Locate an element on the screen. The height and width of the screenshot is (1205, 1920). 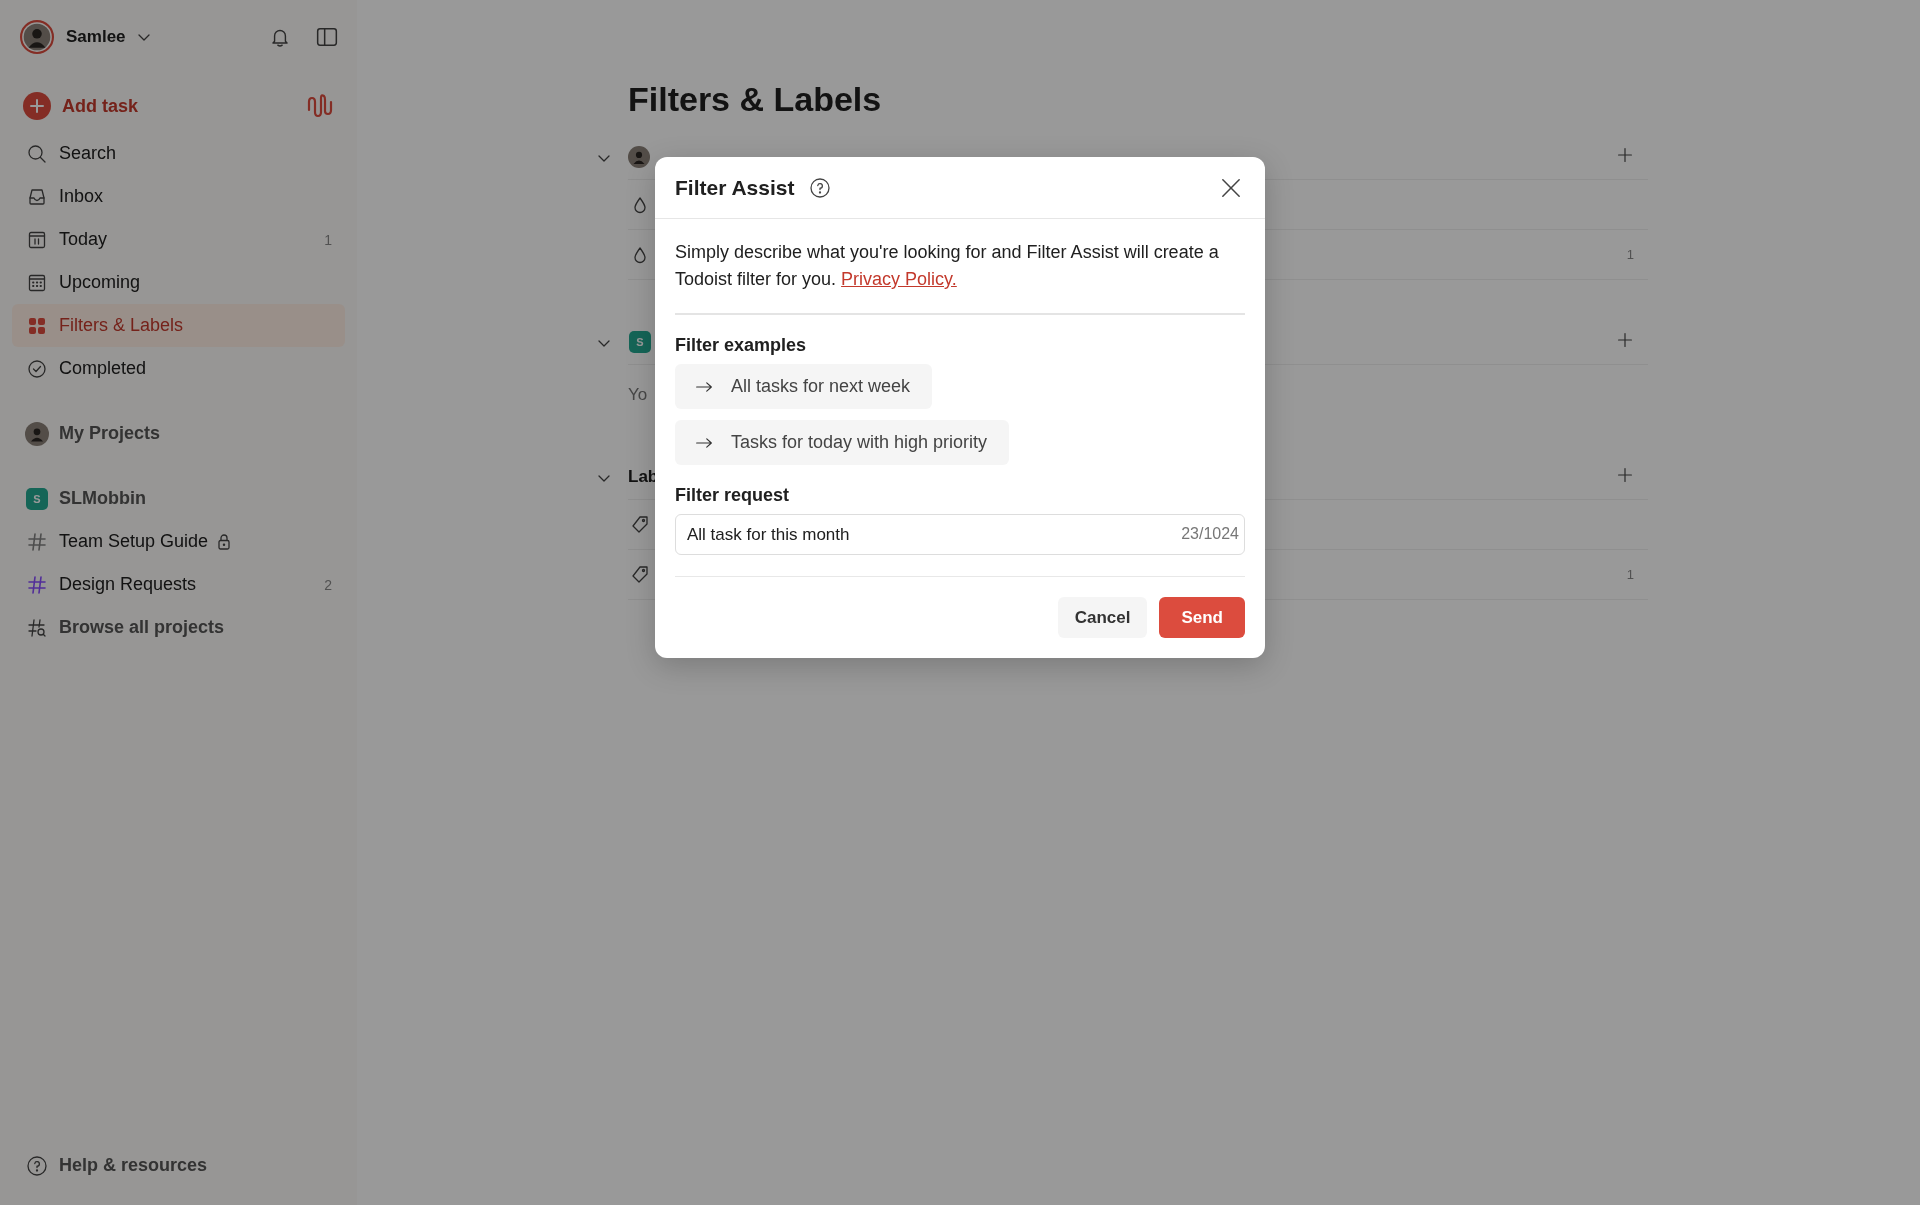
privacy-policy-link: Privacy Policy. is located at coordinates (899, 279).